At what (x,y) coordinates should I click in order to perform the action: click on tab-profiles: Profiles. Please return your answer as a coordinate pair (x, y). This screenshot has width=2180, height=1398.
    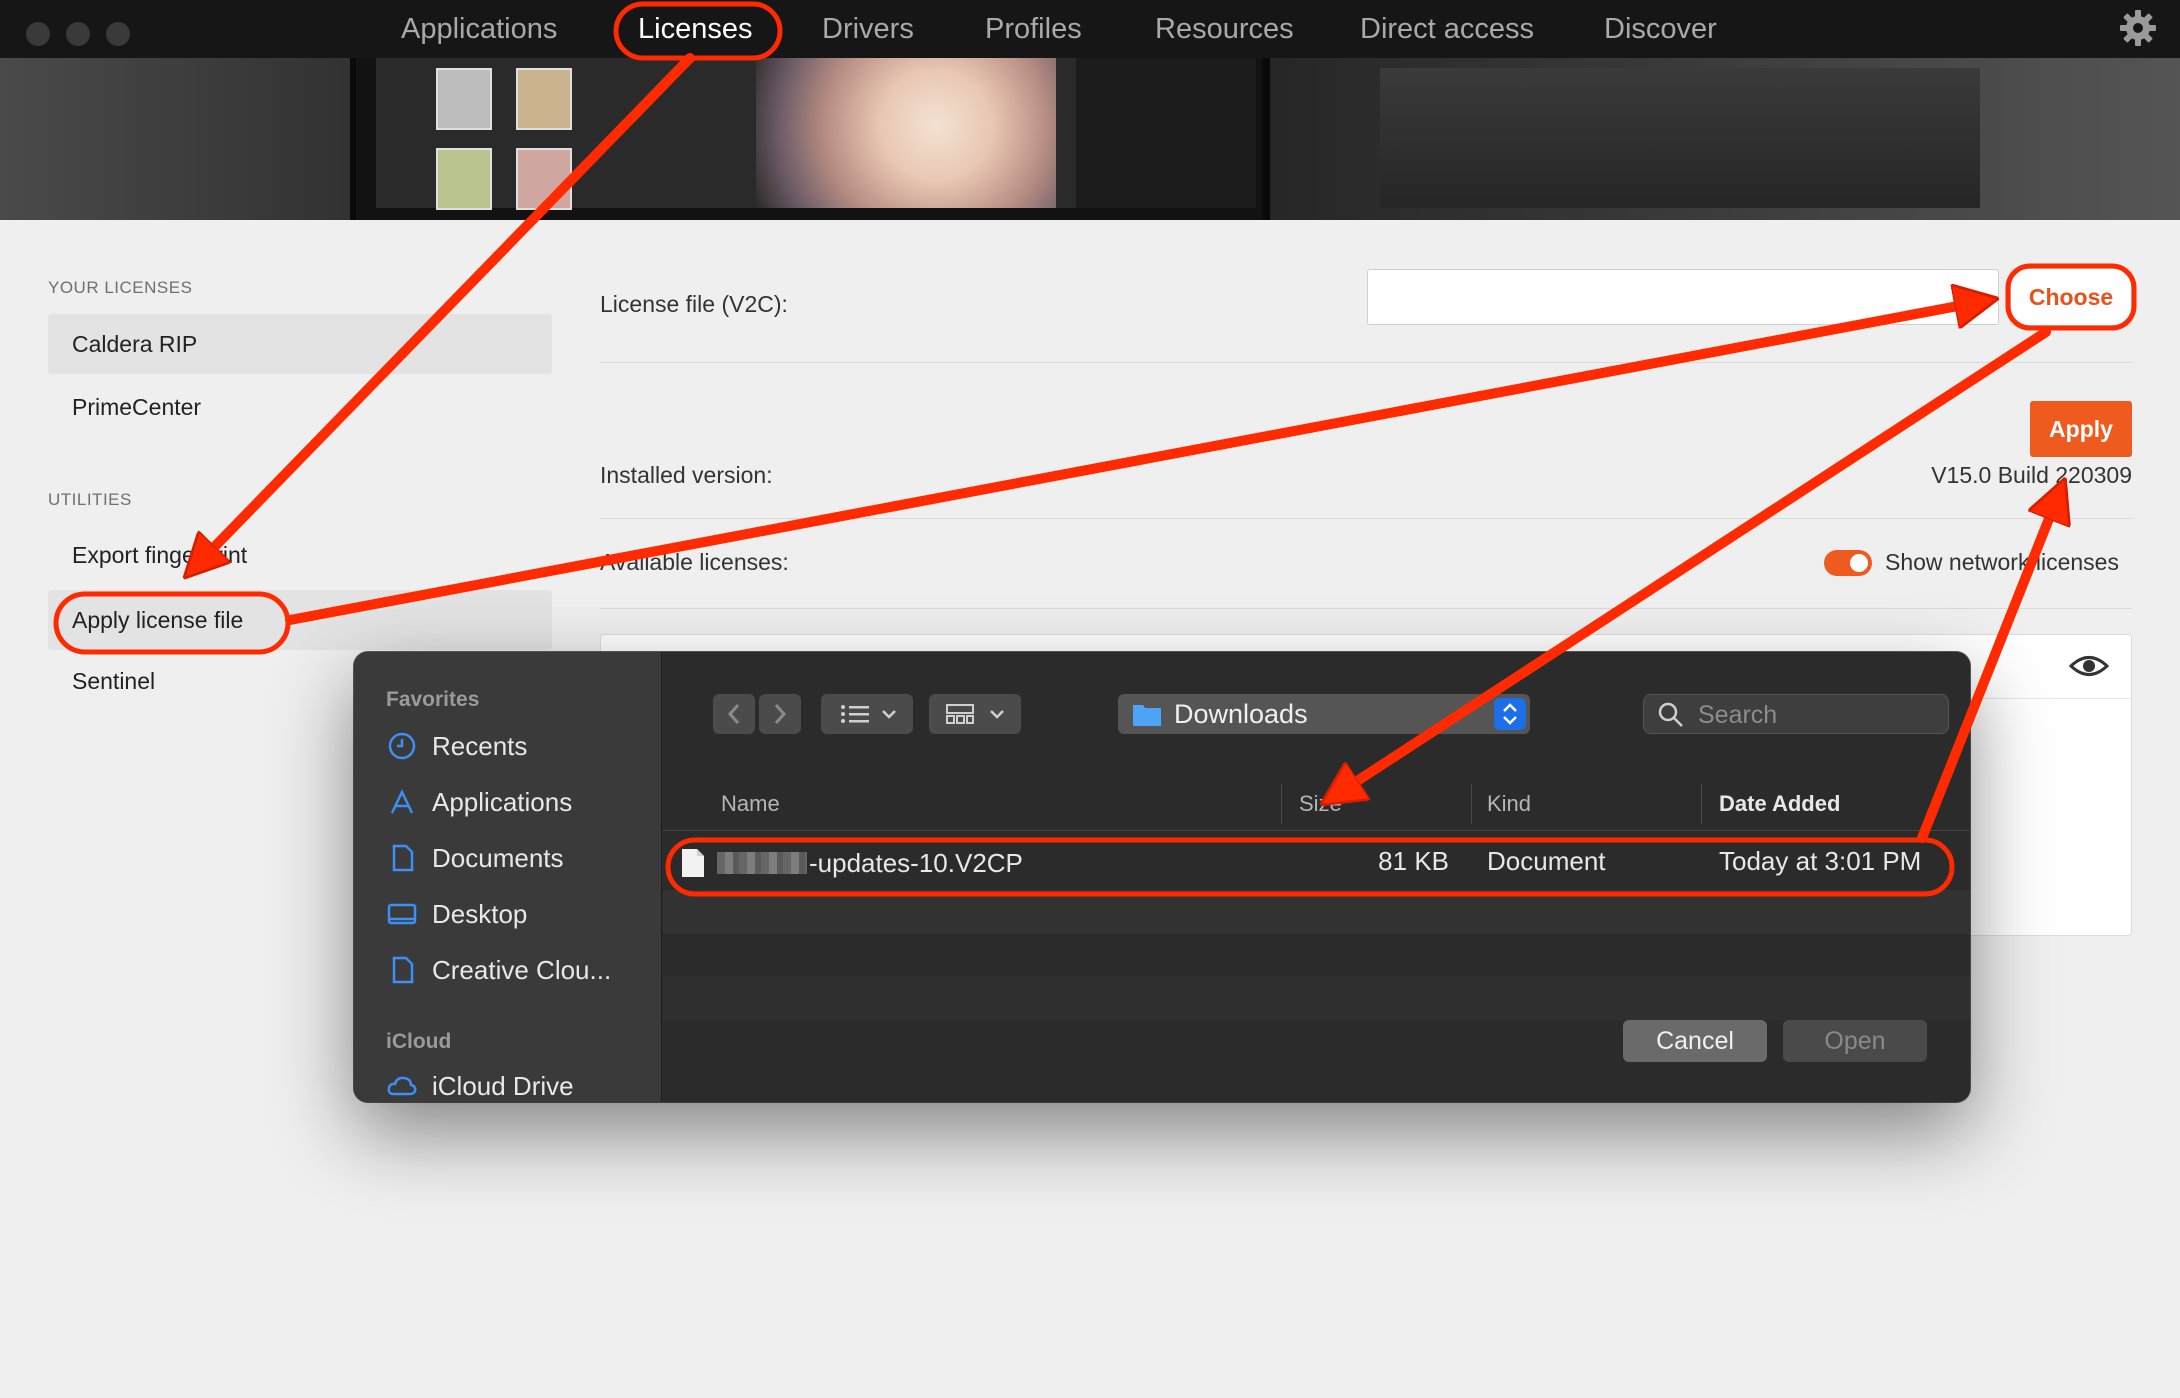
    Looking at the image, I should click on (1033, 29).